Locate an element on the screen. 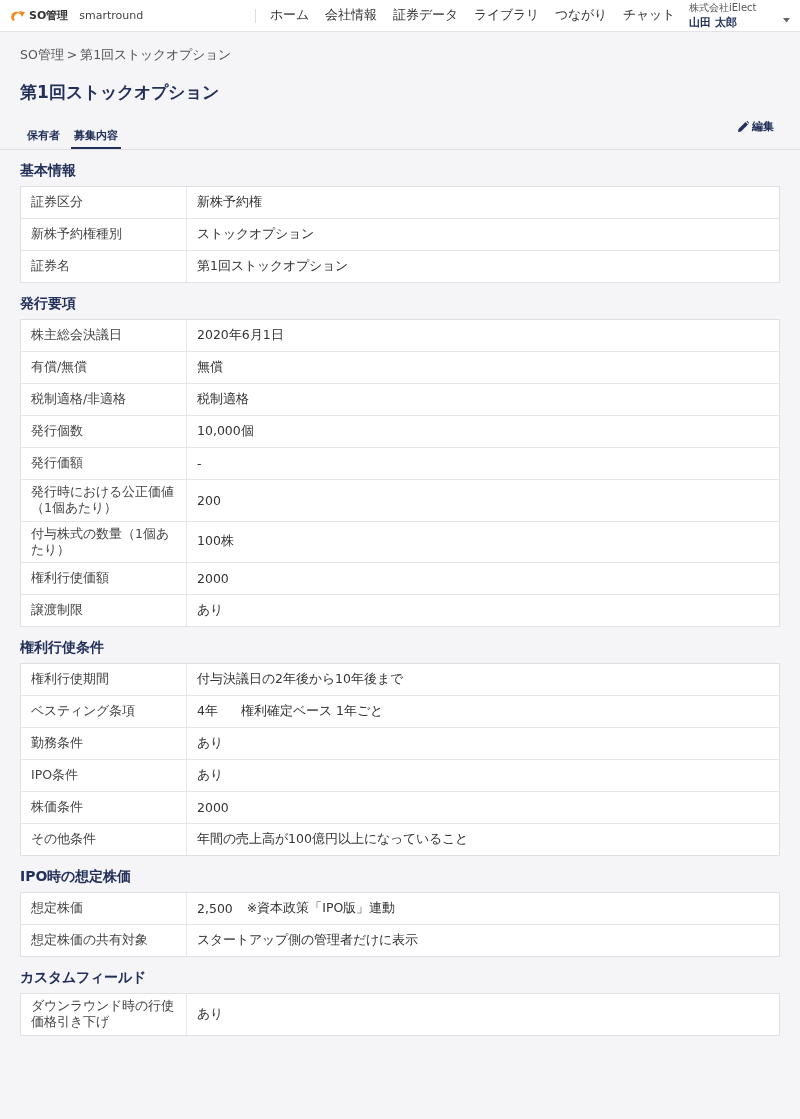  logo-icon is located at coordinates (18, 15).